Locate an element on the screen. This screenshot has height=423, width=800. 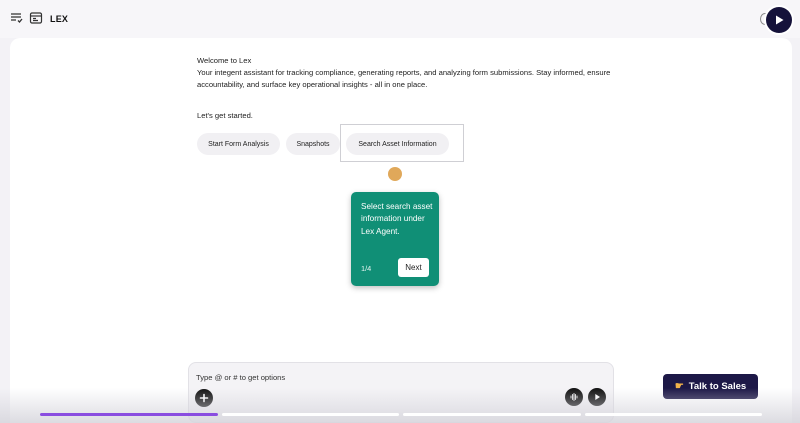
tour-next-button: Next is located at coordinates (413, 267).